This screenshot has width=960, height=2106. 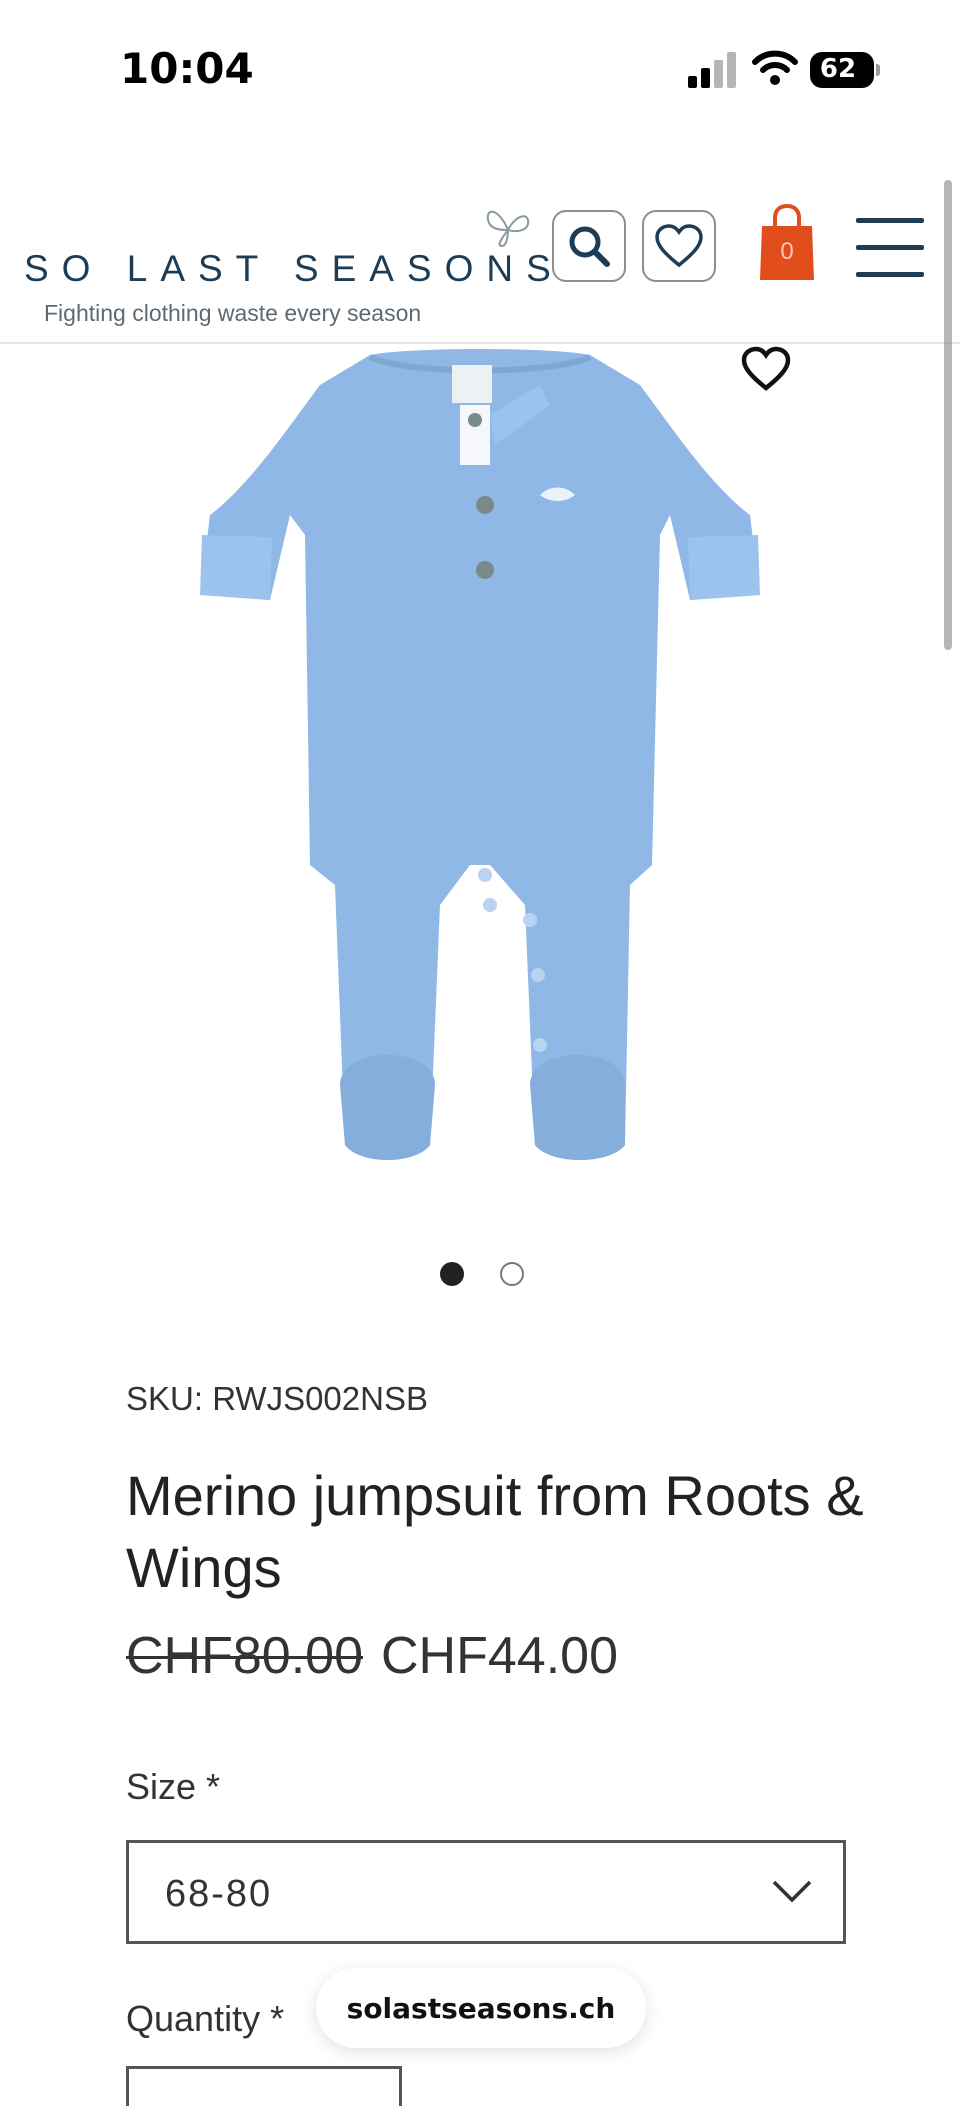 I want to click on battery-cap, so click(x=878, y=70).